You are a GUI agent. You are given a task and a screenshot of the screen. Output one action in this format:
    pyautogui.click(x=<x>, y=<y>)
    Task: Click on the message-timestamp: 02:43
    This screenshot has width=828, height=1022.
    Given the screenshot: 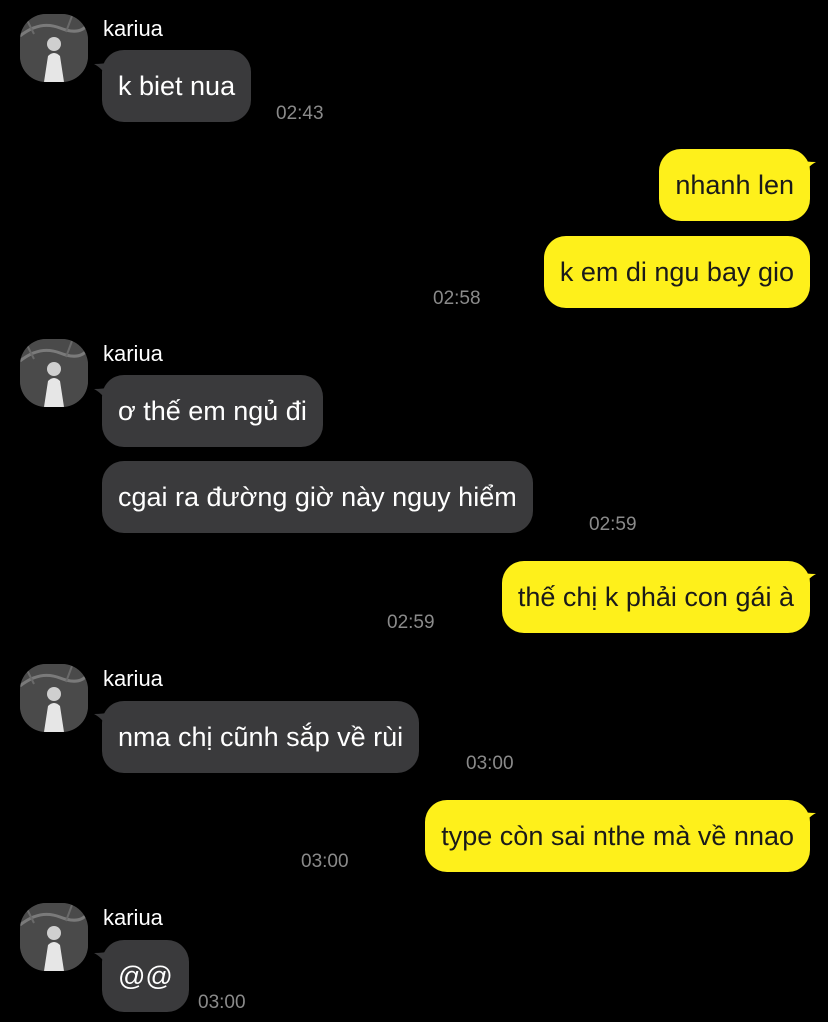 What is the action you would take?
    pyautogui.click(x=300, y=113)
    